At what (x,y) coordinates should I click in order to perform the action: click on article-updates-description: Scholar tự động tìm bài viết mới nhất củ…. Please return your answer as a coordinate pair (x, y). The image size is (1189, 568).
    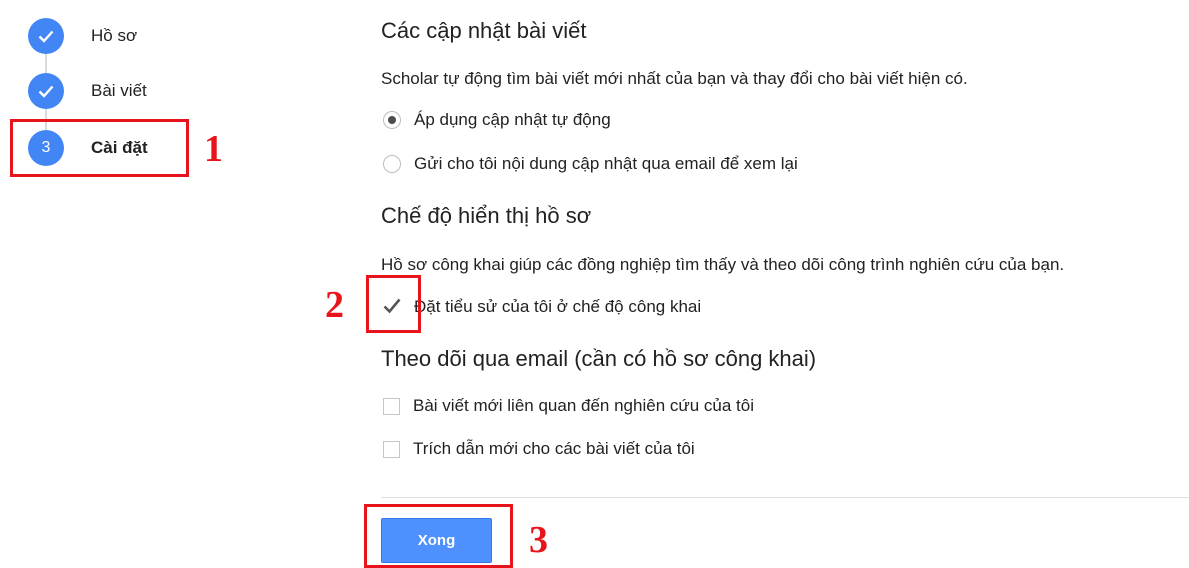
    Looking at the image, I should click on (674, 78).